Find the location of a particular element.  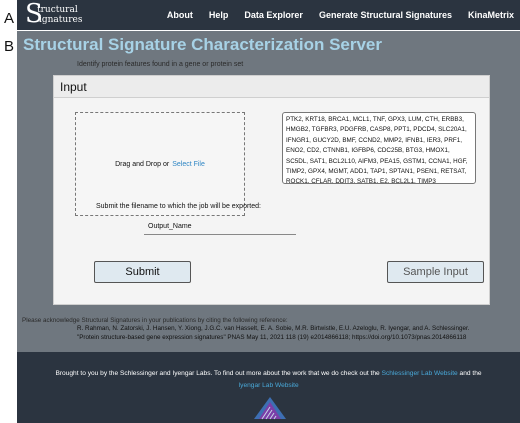

sample-input-button: Sample Input is located at coordinates (435, 272).